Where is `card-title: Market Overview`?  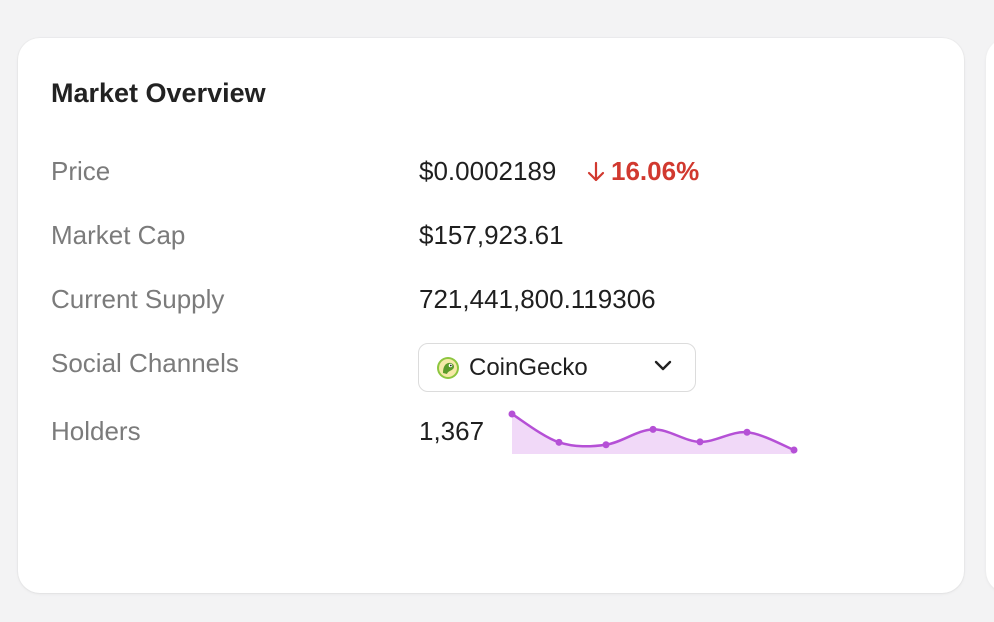
card-title: Market Overview is located at coordinates (158, 93).